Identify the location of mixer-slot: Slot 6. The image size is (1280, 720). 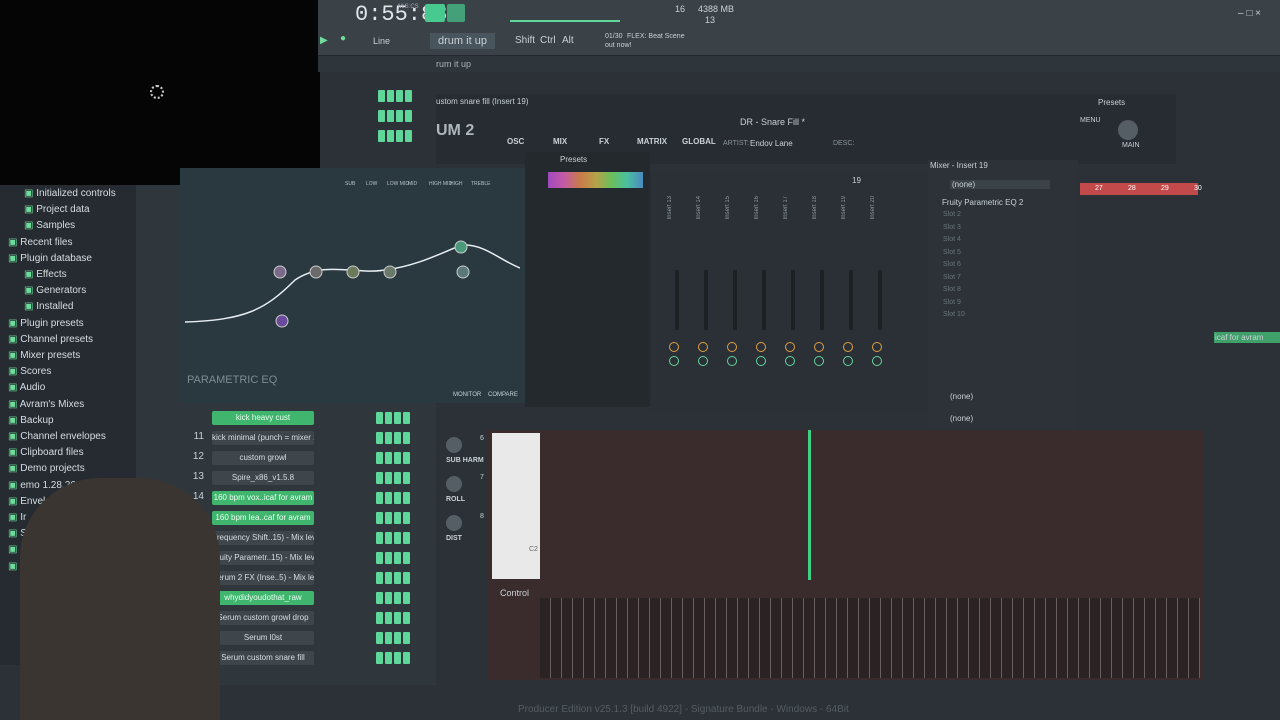
(952, 264).